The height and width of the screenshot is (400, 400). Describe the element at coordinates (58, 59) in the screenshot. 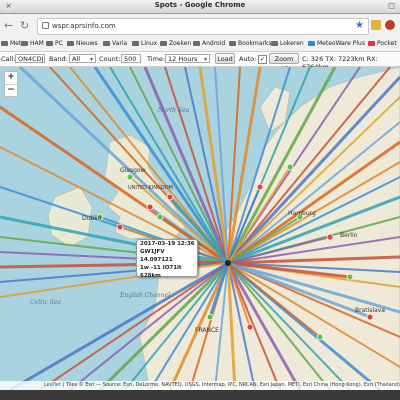

I see `band-label: Band:` at that location.